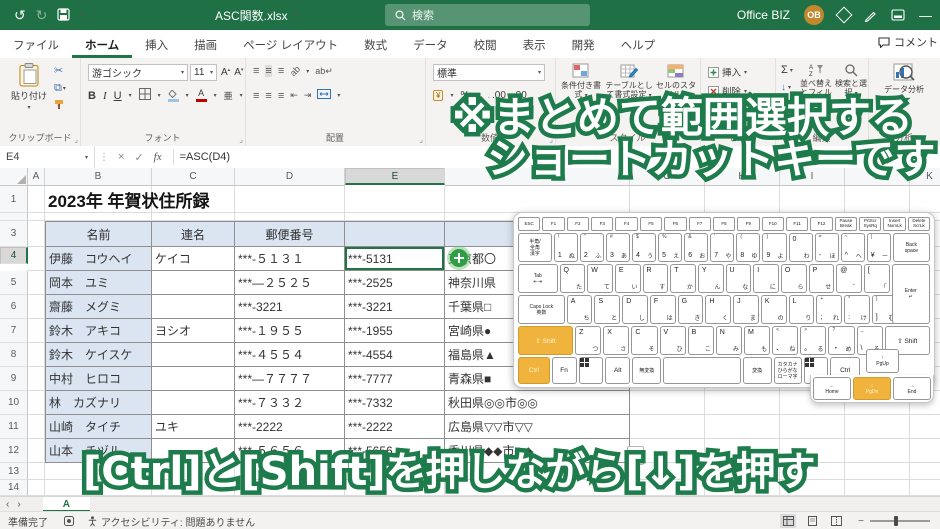 Image resolution: width=940 pixels, height=529 pixels. I want to click on cell-I11, so click(812, 427).